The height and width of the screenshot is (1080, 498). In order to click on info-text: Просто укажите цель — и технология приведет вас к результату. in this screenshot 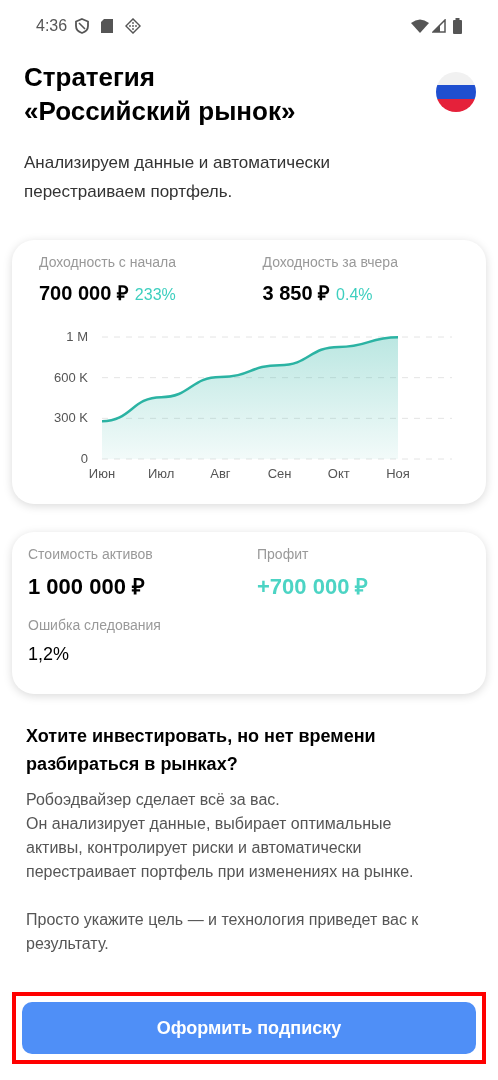, I will do `click(223, 932)`.